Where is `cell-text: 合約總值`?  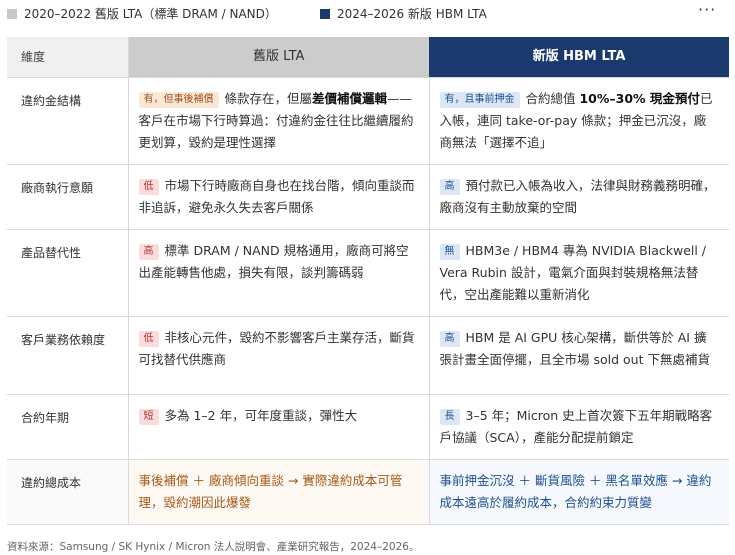
cell-text: 合約總值 is located at coordinates (552, 98).